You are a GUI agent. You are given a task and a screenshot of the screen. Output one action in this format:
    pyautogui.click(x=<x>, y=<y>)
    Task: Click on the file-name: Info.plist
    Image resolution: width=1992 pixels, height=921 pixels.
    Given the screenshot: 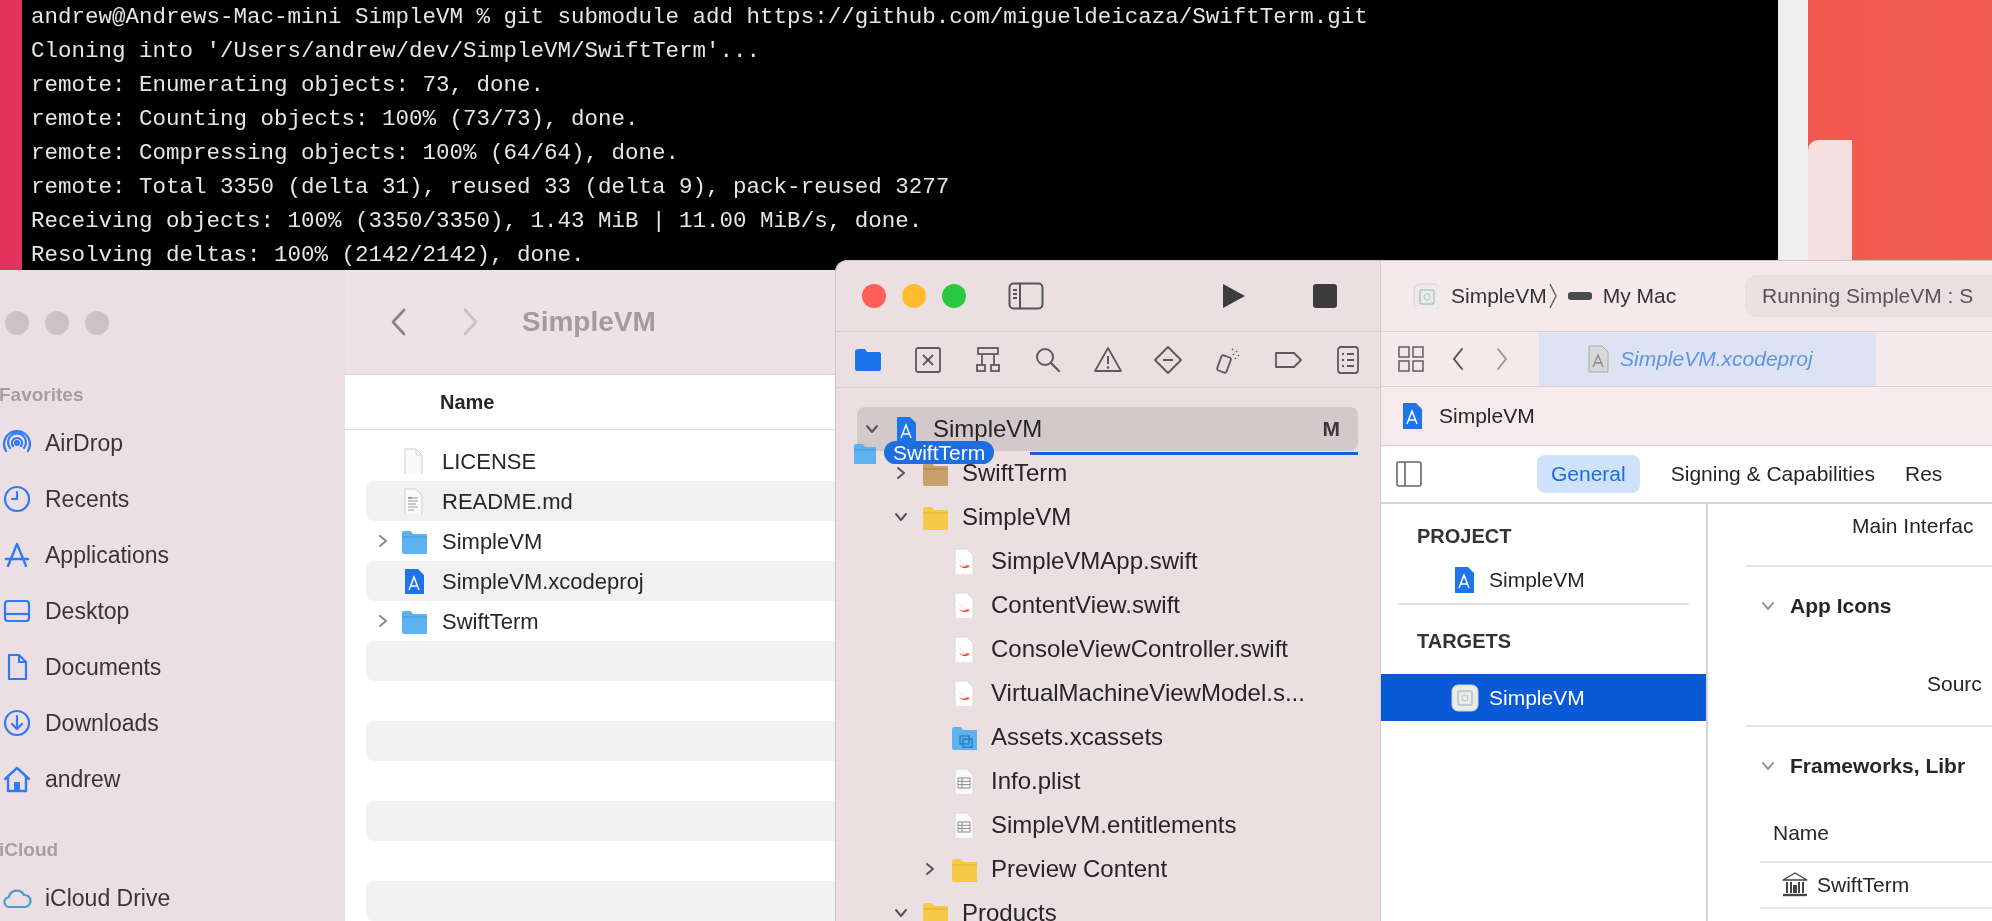 What is the action you would take?
    pyautogui.click(x=1036, y=781)
    